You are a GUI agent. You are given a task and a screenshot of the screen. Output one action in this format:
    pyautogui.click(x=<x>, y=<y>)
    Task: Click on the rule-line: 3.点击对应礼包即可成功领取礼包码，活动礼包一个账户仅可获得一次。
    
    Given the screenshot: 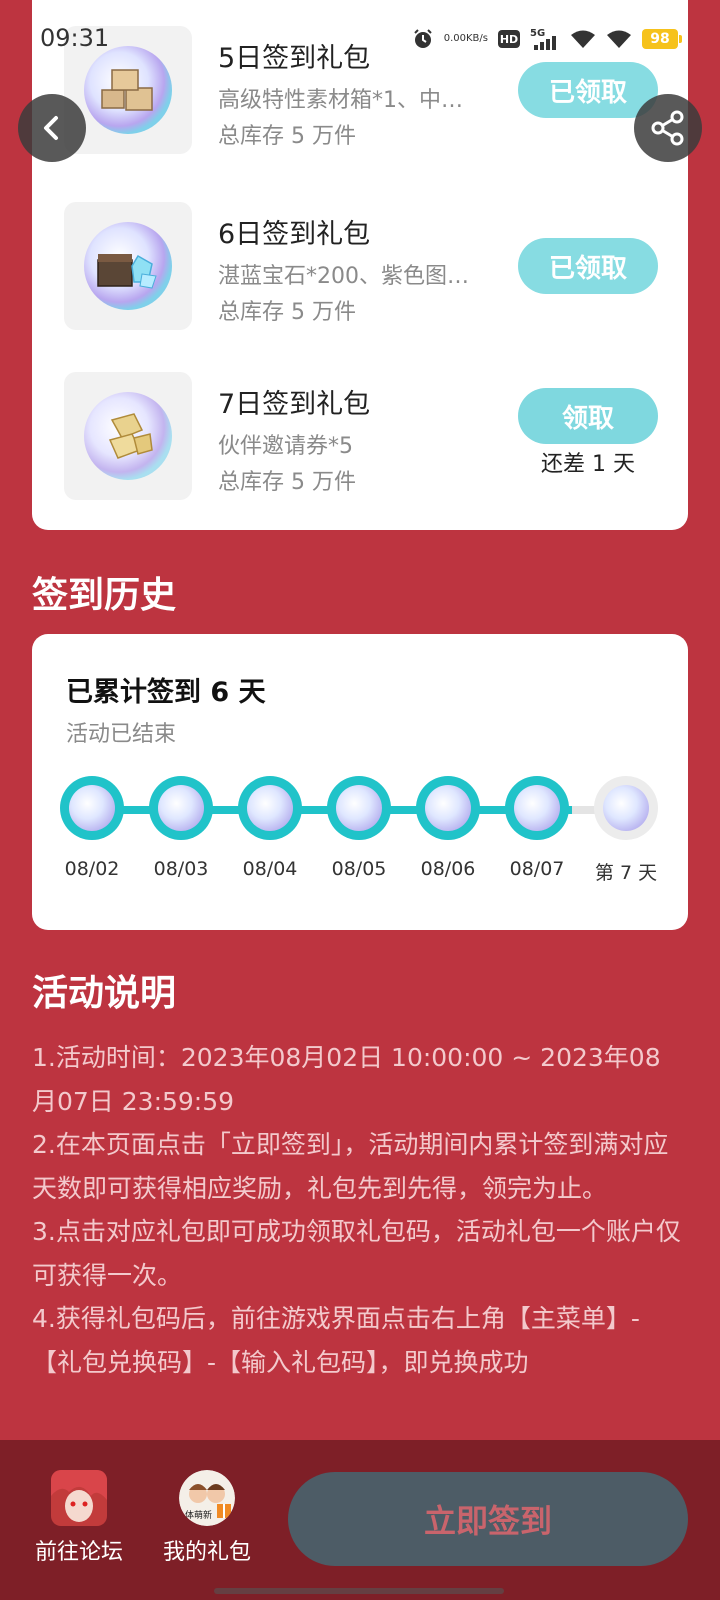 What is the action you would take?
    pyautogui.click(x=356, y=1253)
    